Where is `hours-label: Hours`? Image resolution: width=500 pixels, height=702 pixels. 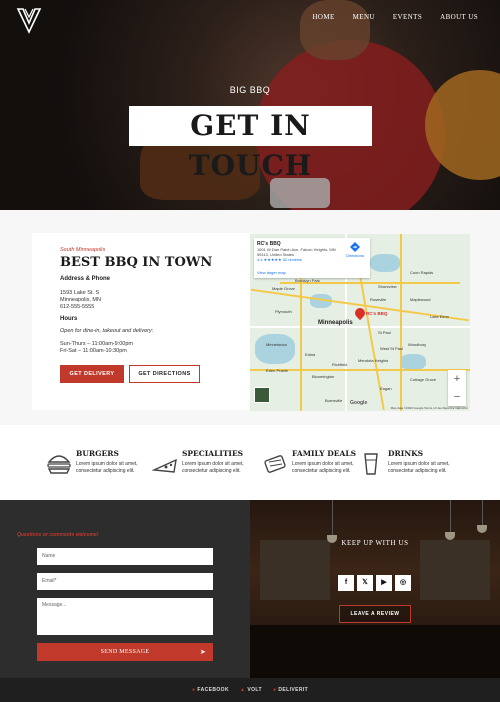 hours-label: Hours is located at coordinates (69, 319).